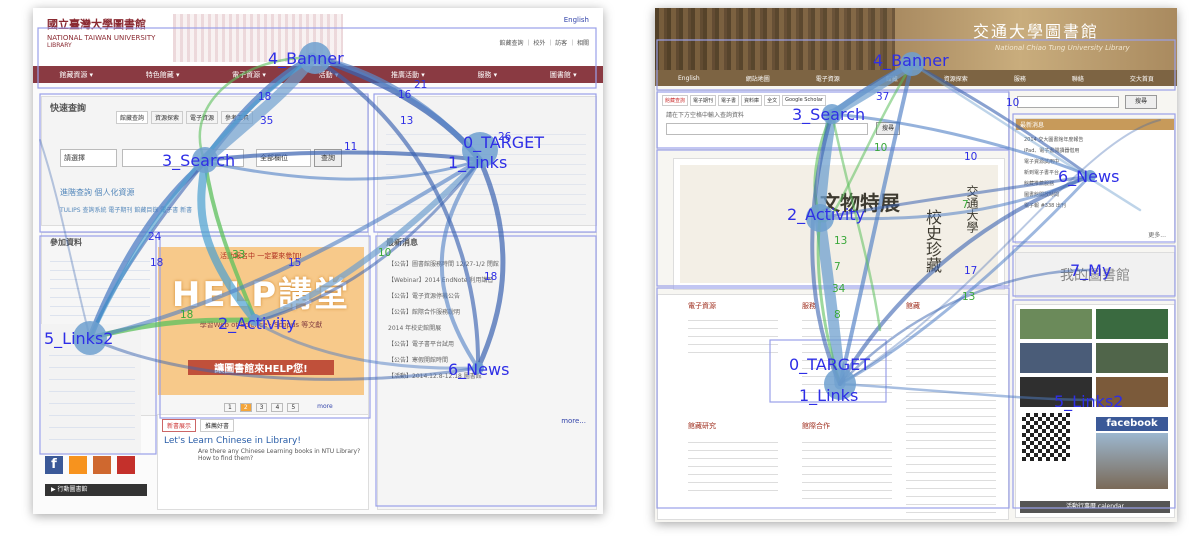 The image size is (1202, 538). I want to click on edge-weight: 21, so click(420, 85).